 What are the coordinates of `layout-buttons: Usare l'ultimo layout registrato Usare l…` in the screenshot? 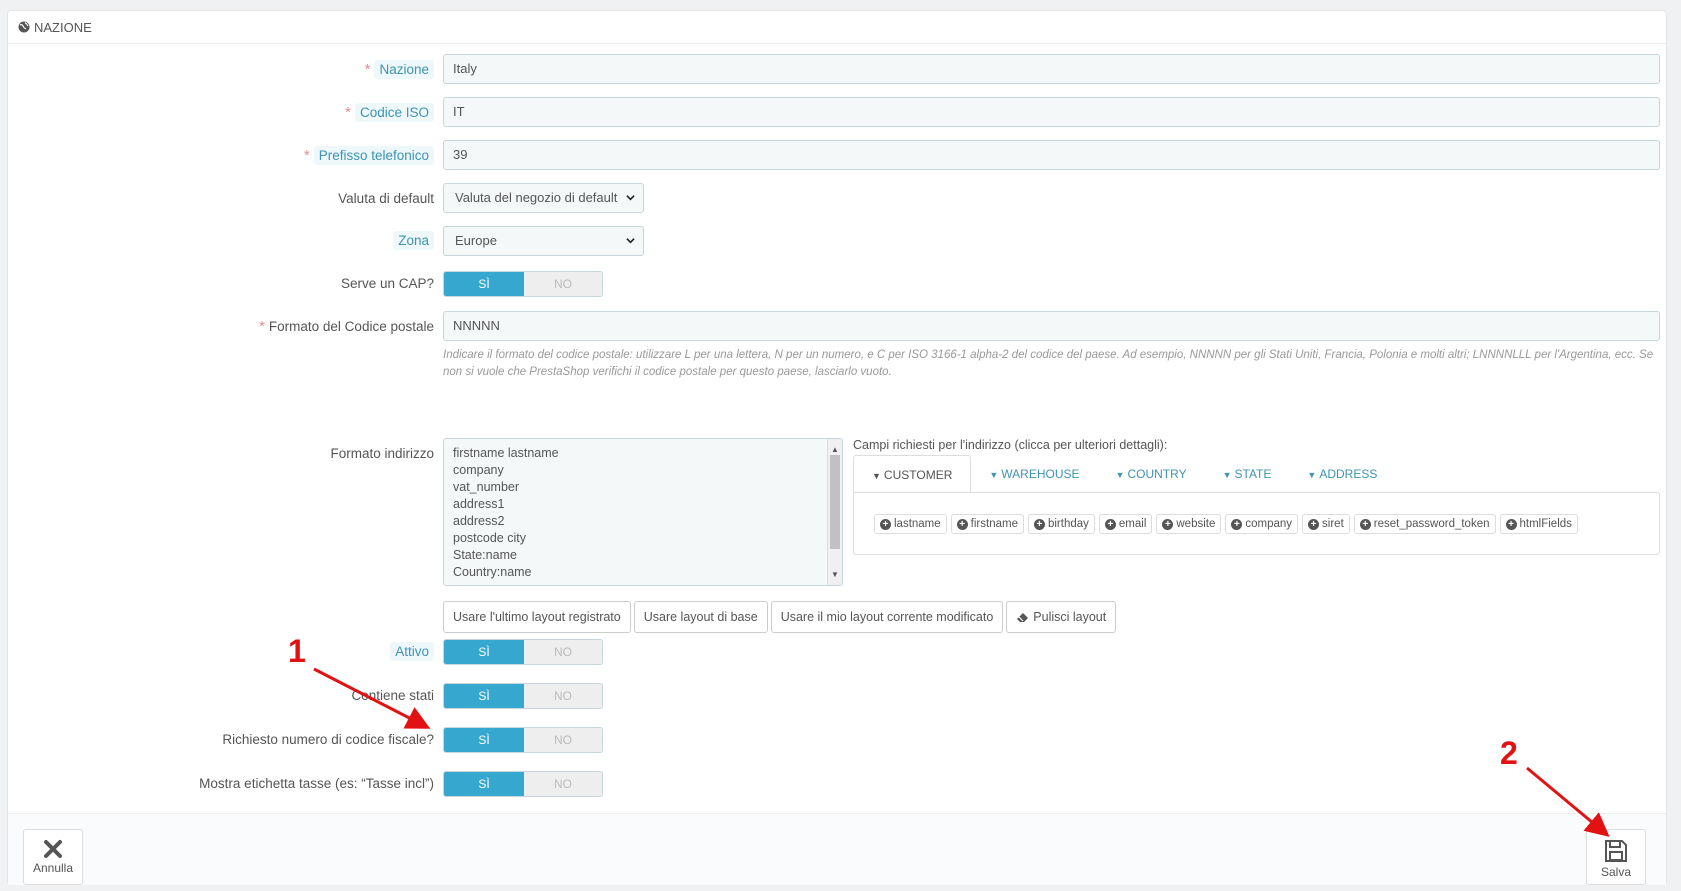 It's located at (780, 617).